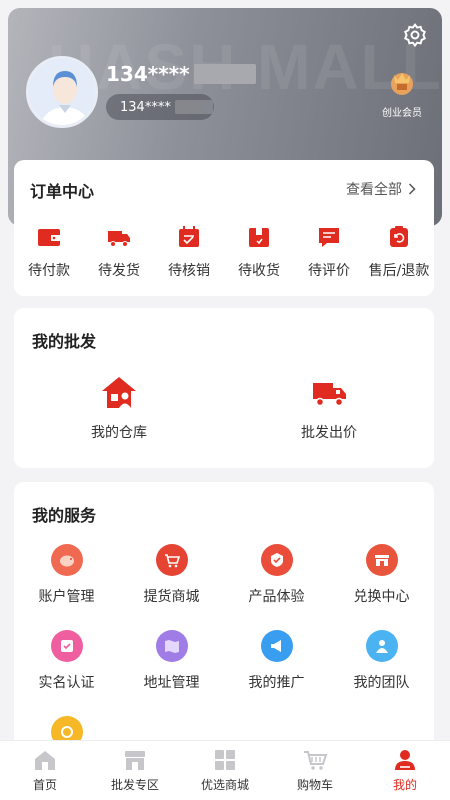  Describe the element at coordinates (276, 583) in the screenshot. I see `product-experience-button: 产品体验` at that location.